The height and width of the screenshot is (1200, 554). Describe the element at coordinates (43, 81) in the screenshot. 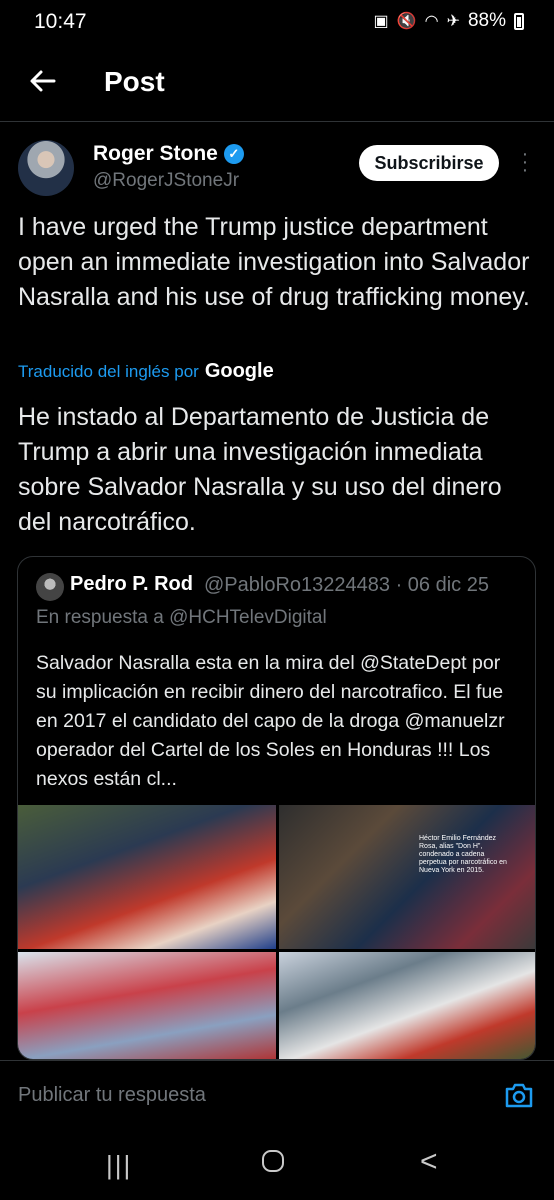

I see `arrow-left-icon` at that location.